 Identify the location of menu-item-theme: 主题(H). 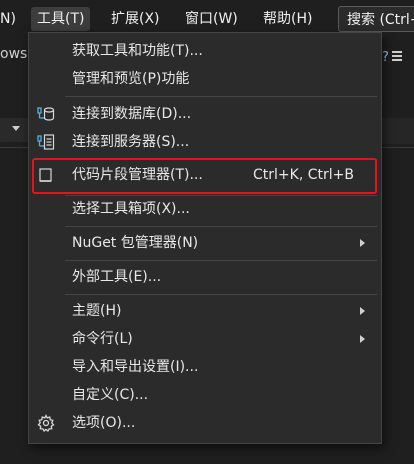
(205, 311).